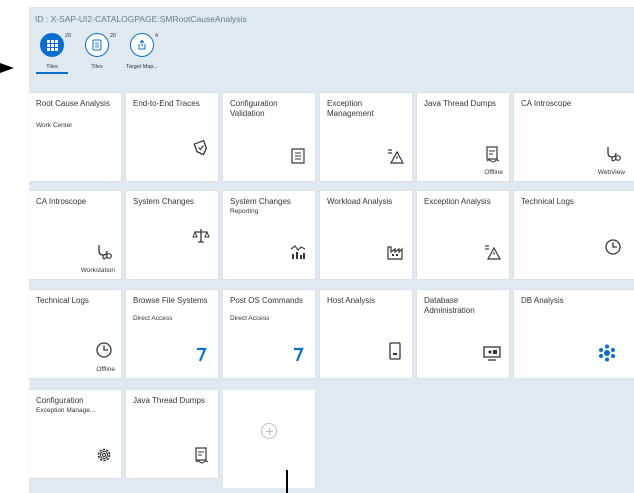  I want to click on tile-host-analysis: Host Analysis, so click(366, 334).